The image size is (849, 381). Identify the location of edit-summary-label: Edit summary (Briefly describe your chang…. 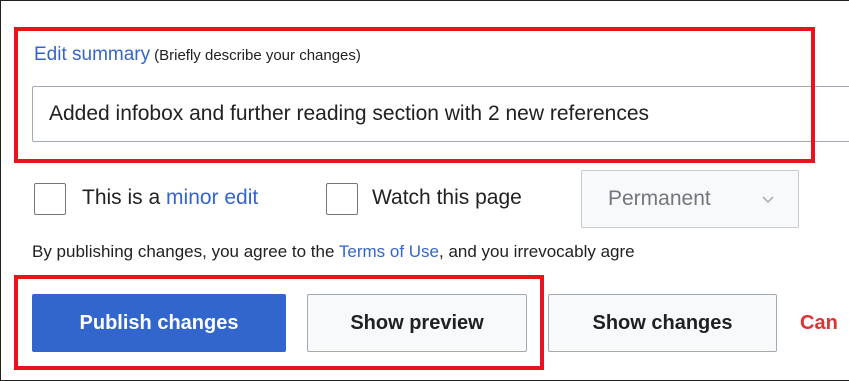
(197, 55).